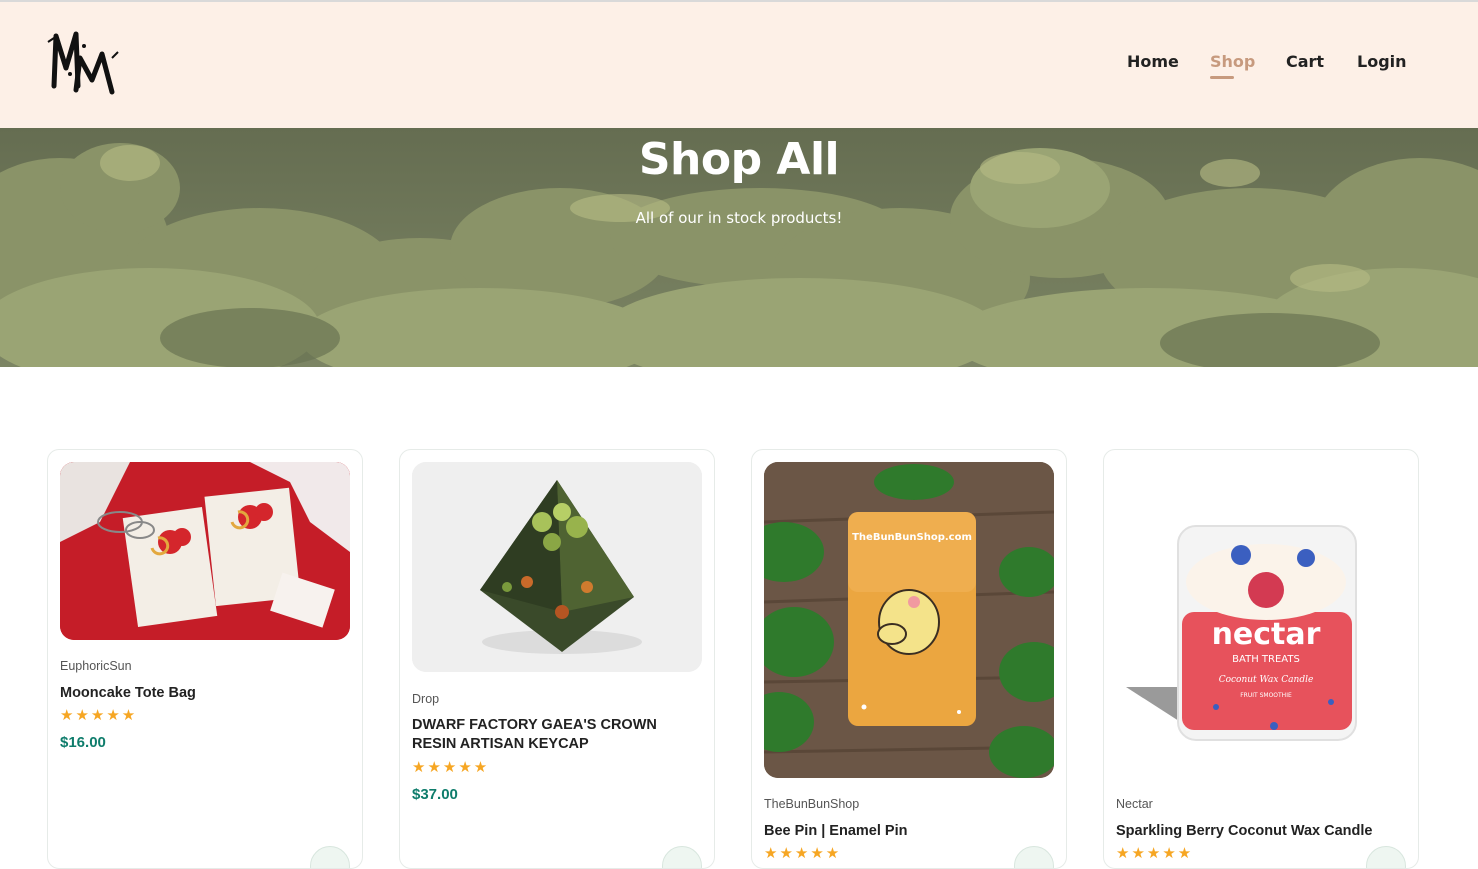  Describe the element at coordinates (206, 693) in the screenshot. I see `product-name: Mooncake Tote Bag` at that location.